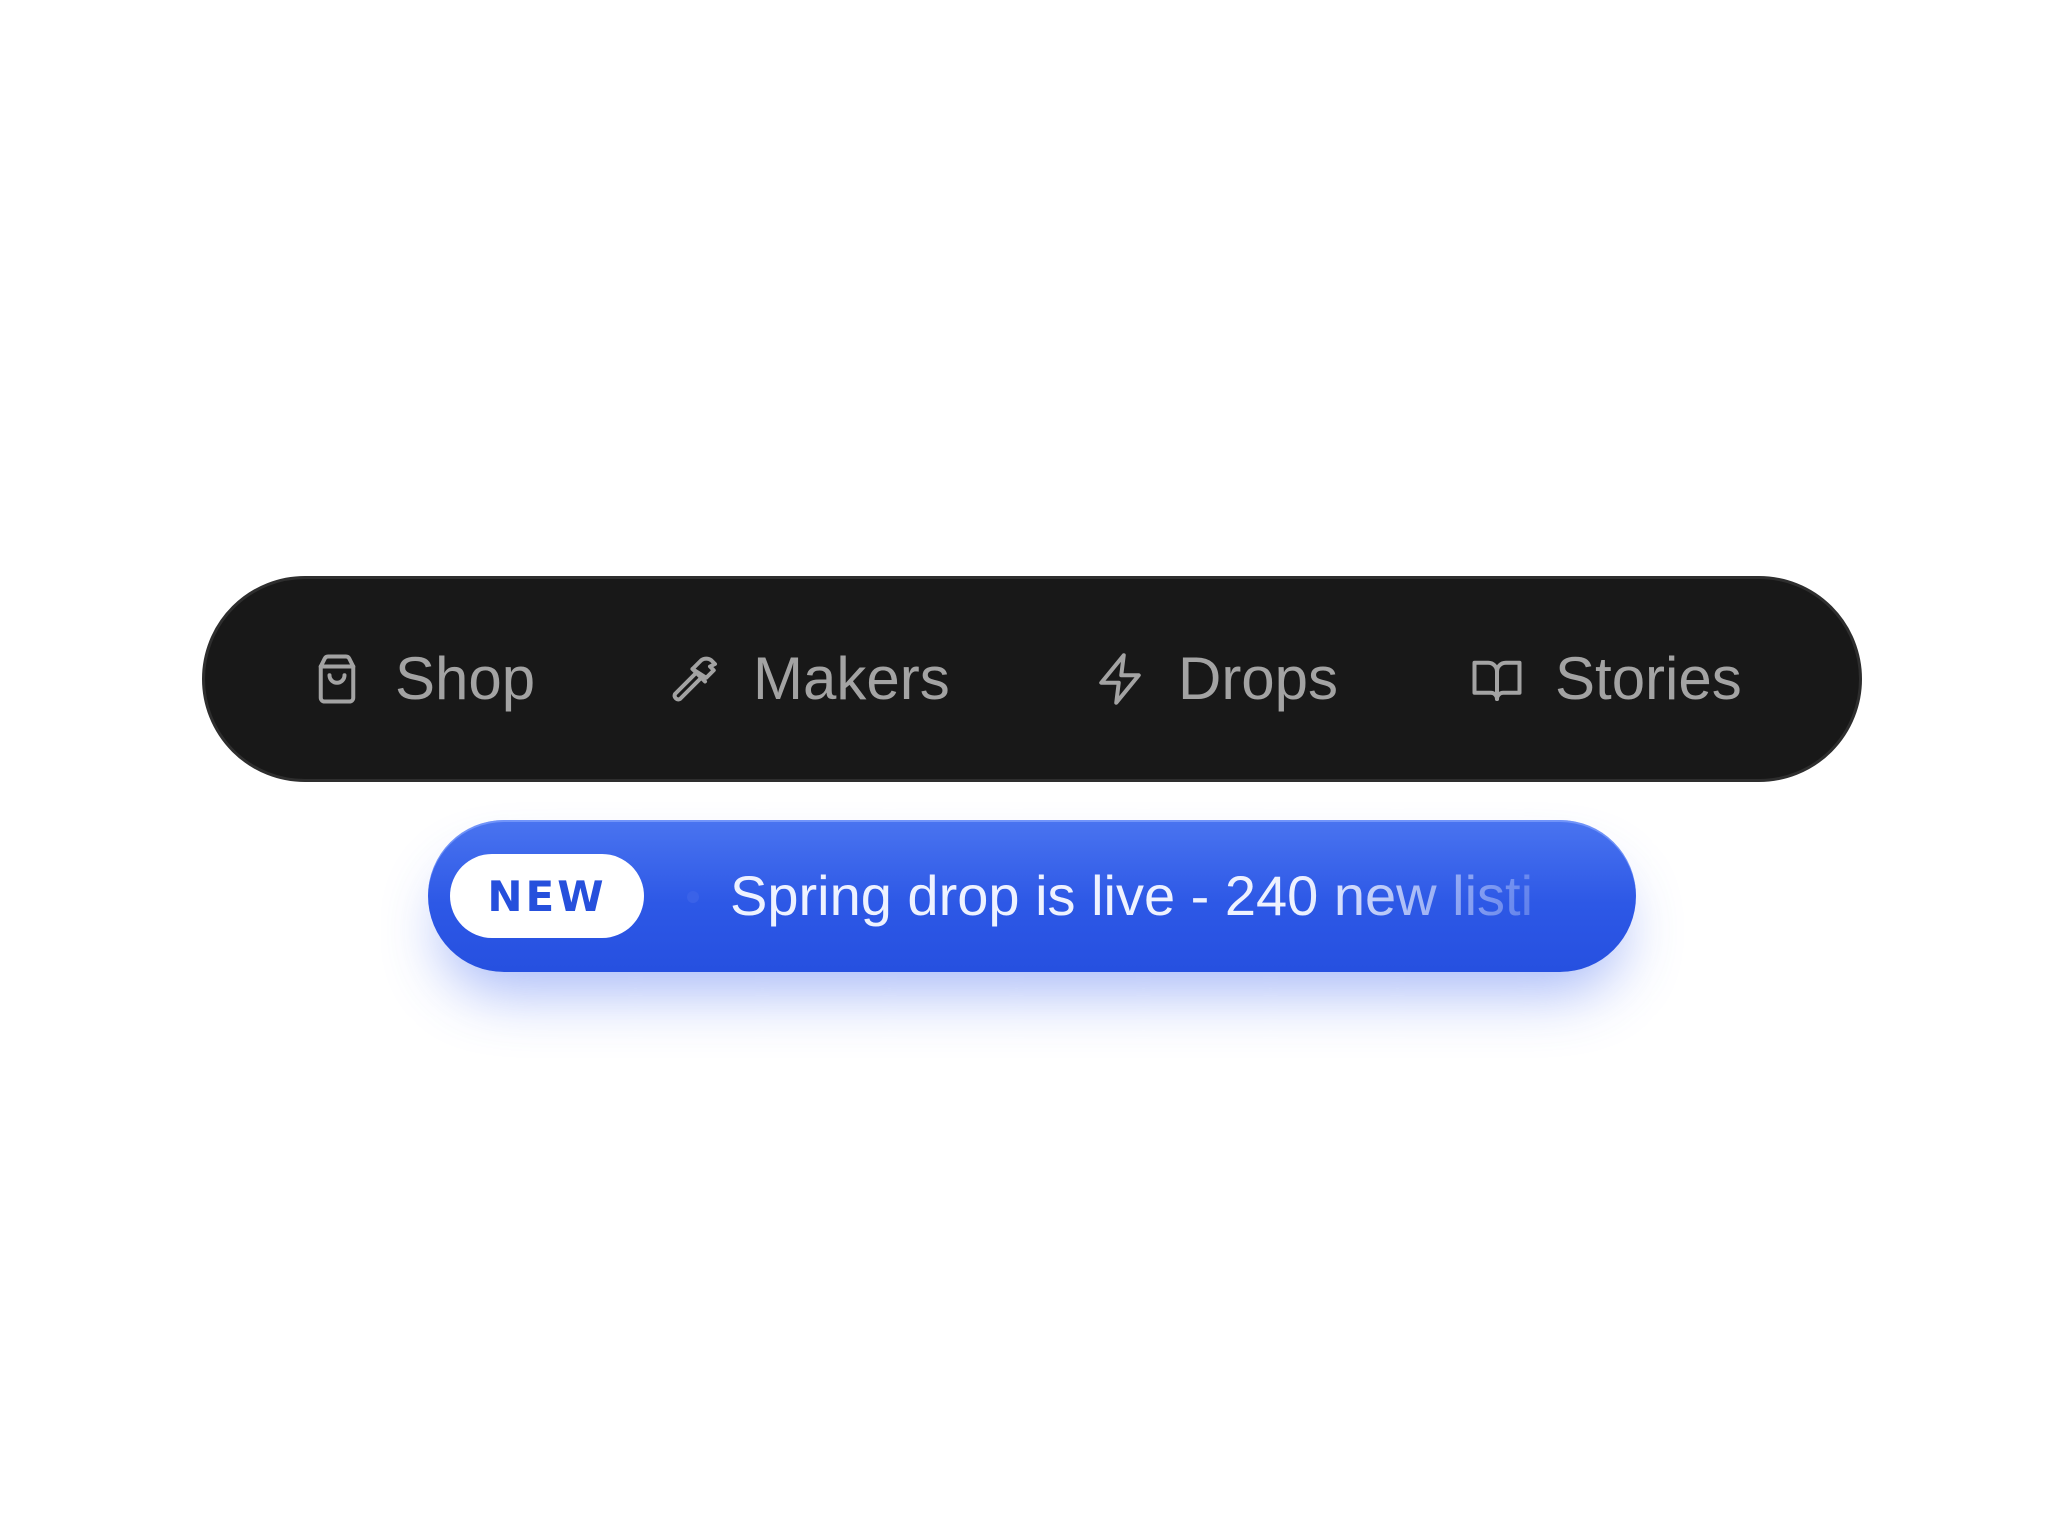 The image size is (2048, 1536). What do you see at coordinates (465, 678) in the screenshot?
I see `nav-item-label: Shop` at bounding box center [465, 678].